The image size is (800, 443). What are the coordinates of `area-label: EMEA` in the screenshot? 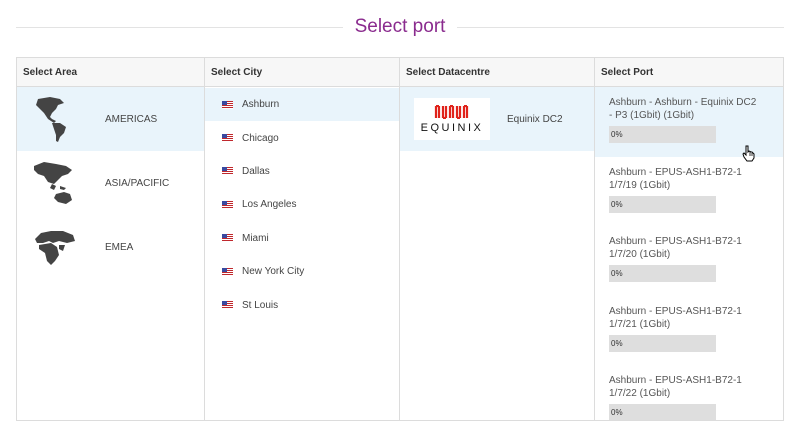 It's located at (119, 247).